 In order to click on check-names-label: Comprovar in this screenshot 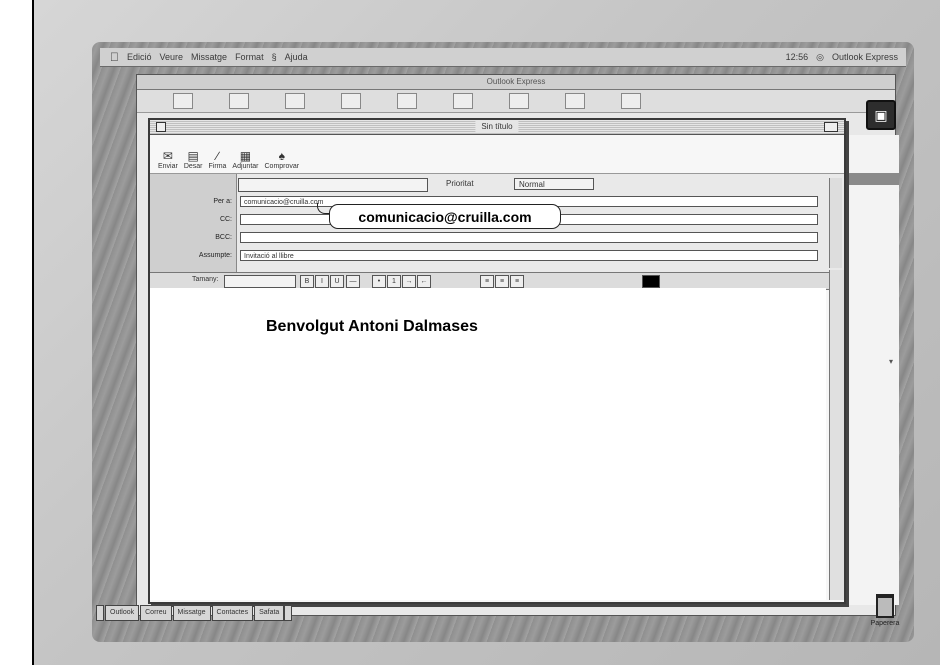, I will do `click(282, 166)`.